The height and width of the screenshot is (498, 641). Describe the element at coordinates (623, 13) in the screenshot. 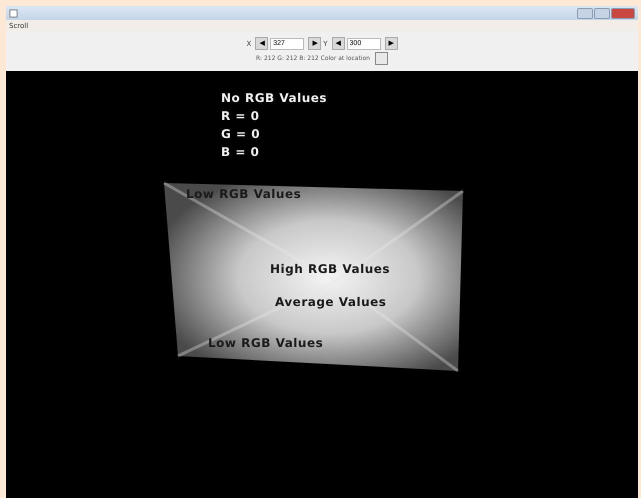

I see `close-button` at that location.